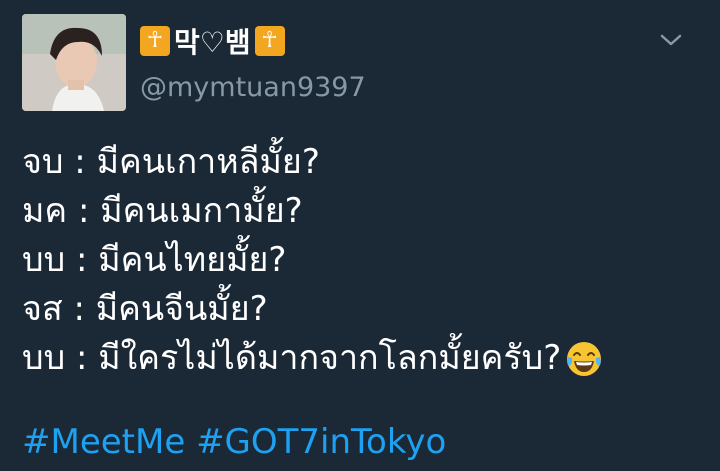 The height and width of the screenshot is (471, 720). Describe the element at coordinates (367, 309) in the screenshot. I see `tweet-line: จส : มีคนจีนมั้ย?` at that location.